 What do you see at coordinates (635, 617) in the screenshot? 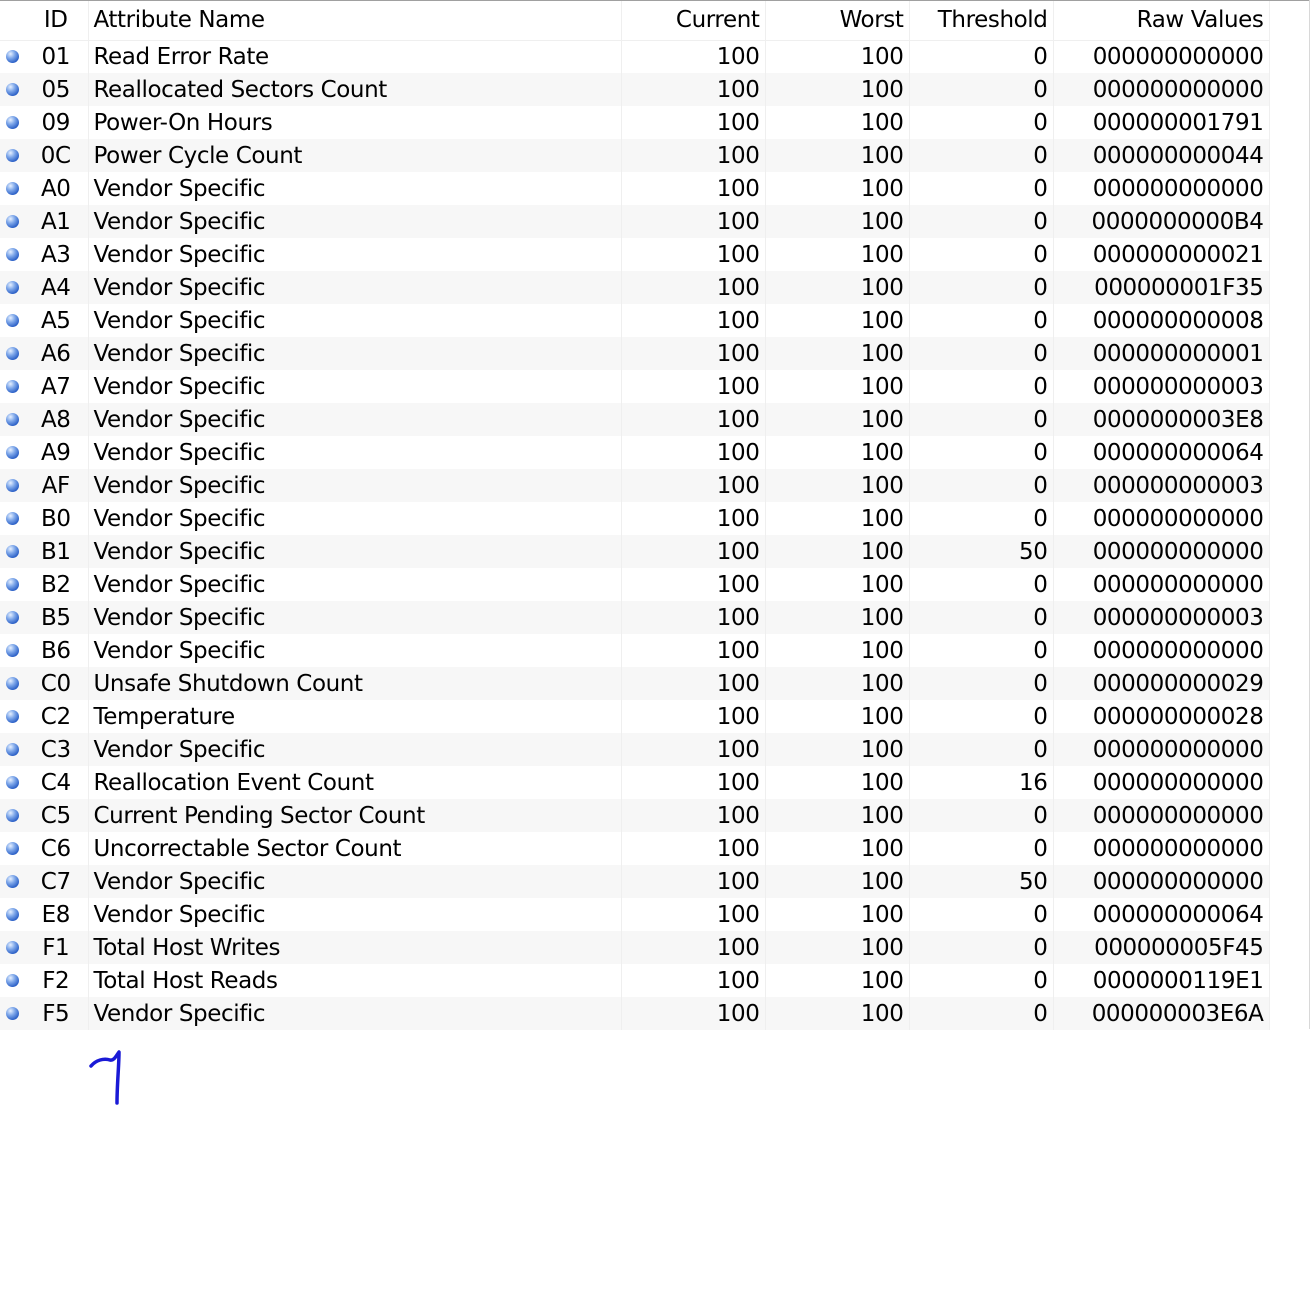
I see `table-row: B5 Vendor Specific 100 100 0 000000000003` at bounding box center [635, 617].